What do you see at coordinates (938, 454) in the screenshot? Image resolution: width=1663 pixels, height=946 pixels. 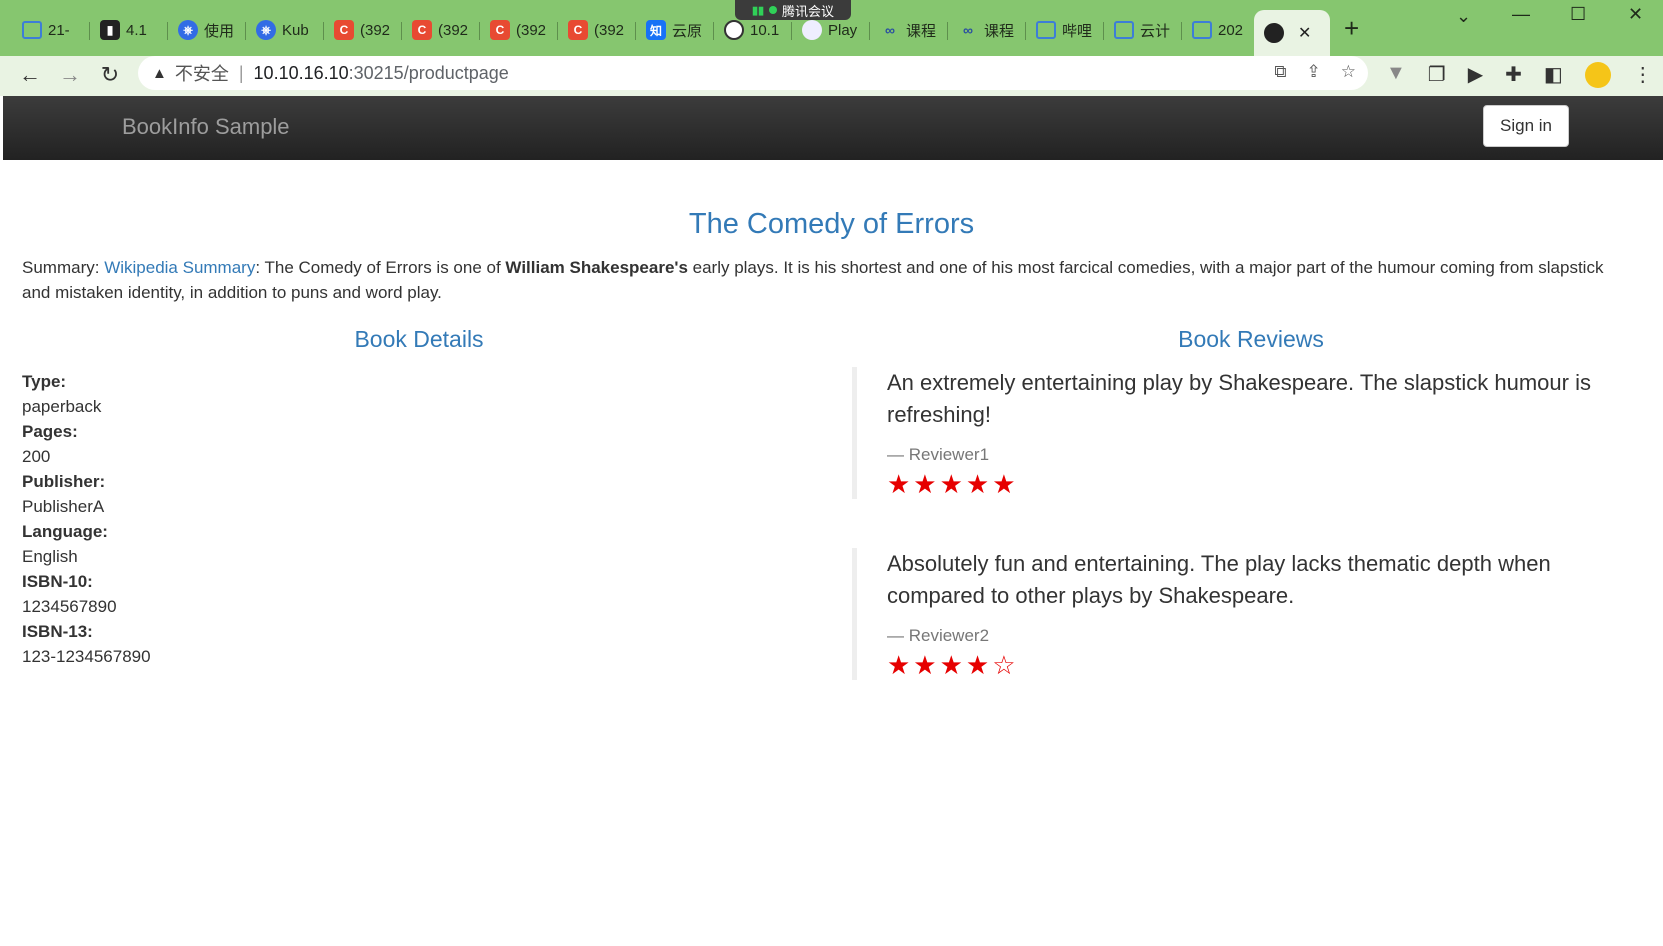 I see `reviewer-name: — Reviewer1` at bounding box center [938, 454].